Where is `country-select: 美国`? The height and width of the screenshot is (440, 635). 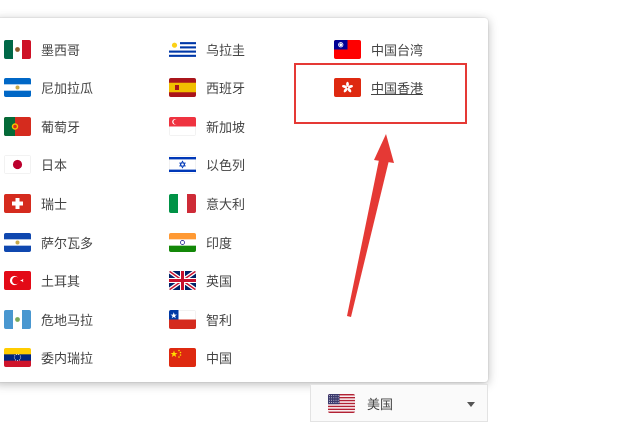 country-select: 美国 is located at coordinates (399, 403).